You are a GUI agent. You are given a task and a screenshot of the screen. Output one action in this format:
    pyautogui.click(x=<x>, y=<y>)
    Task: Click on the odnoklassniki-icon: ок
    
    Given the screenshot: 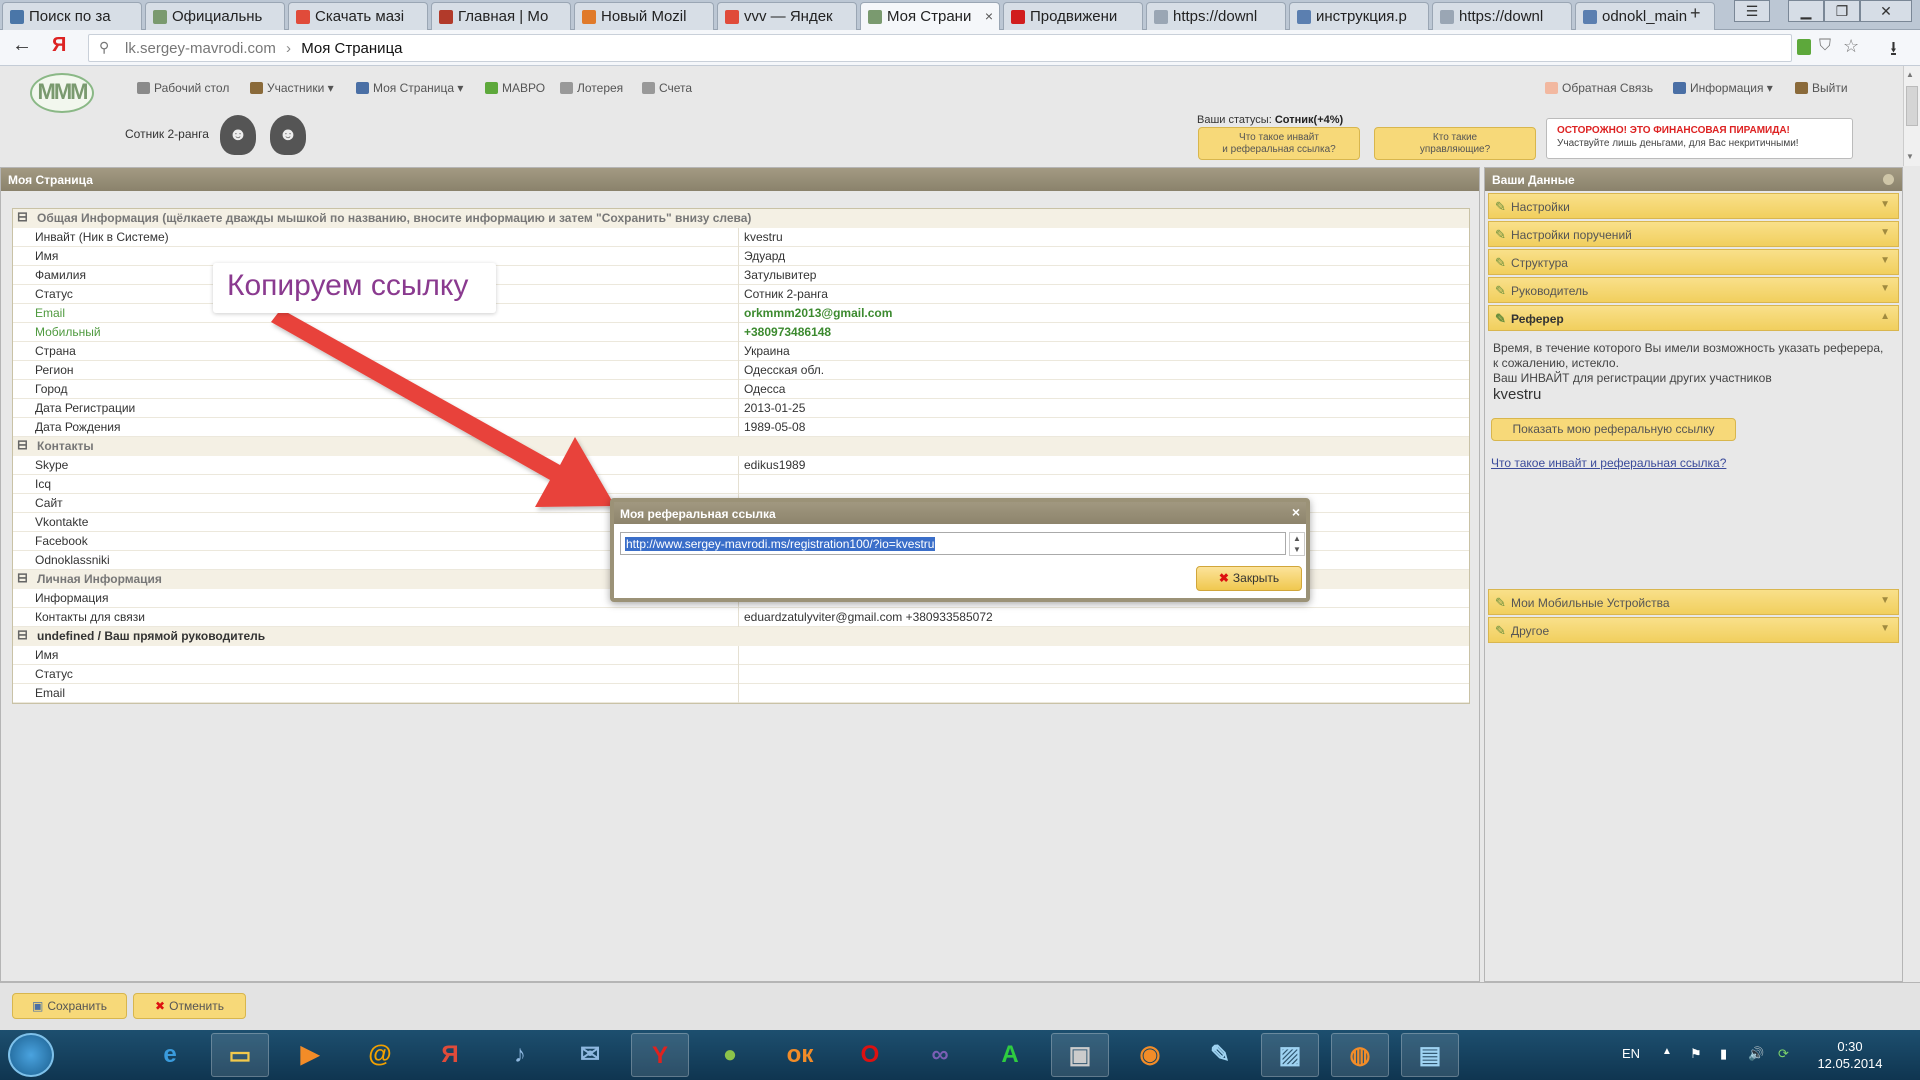 What is the action you would take?
    pyautogui.click(x=800, y=1055)
    